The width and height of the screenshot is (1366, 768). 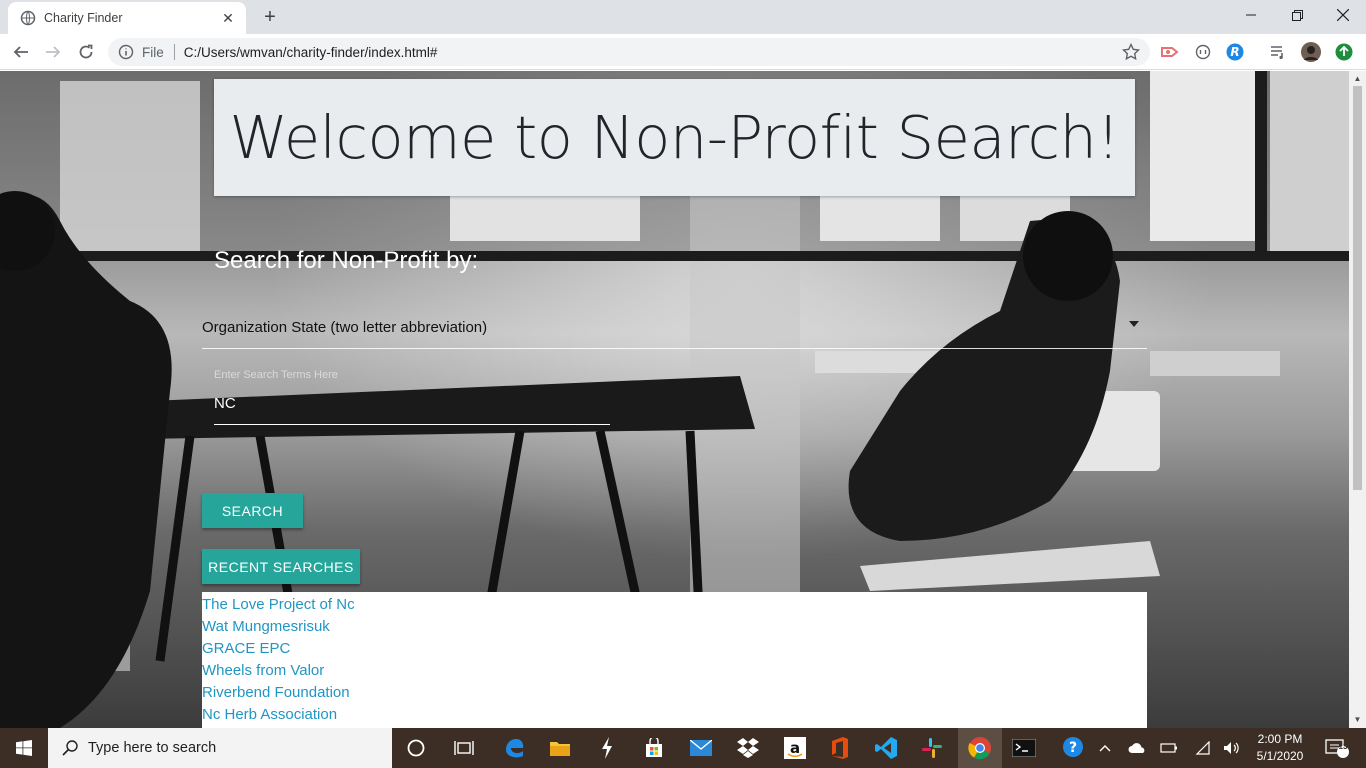 What do you see at coordinates (153, 52) in the screenshot?
I see `url-scheme: File` at bounding box center [153, 52].